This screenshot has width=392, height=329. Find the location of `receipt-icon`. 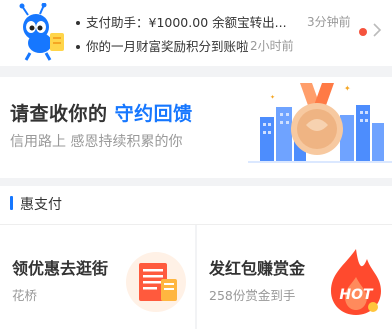

receipt-icon is located at coordinates (156, 282).